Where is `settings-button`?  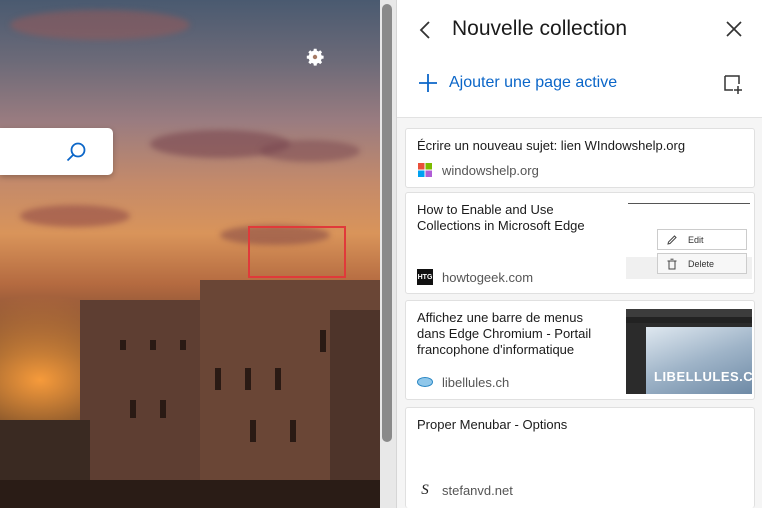 settings-button is located at coordinates (315, 57).